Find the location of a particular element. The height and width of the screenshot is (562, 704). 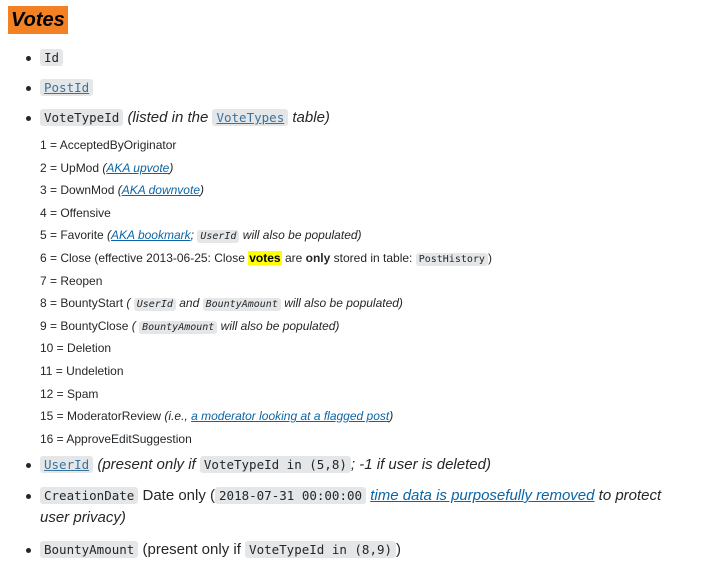

vote-type-label: 4 = Offensive is located at coordinates (75, 212).